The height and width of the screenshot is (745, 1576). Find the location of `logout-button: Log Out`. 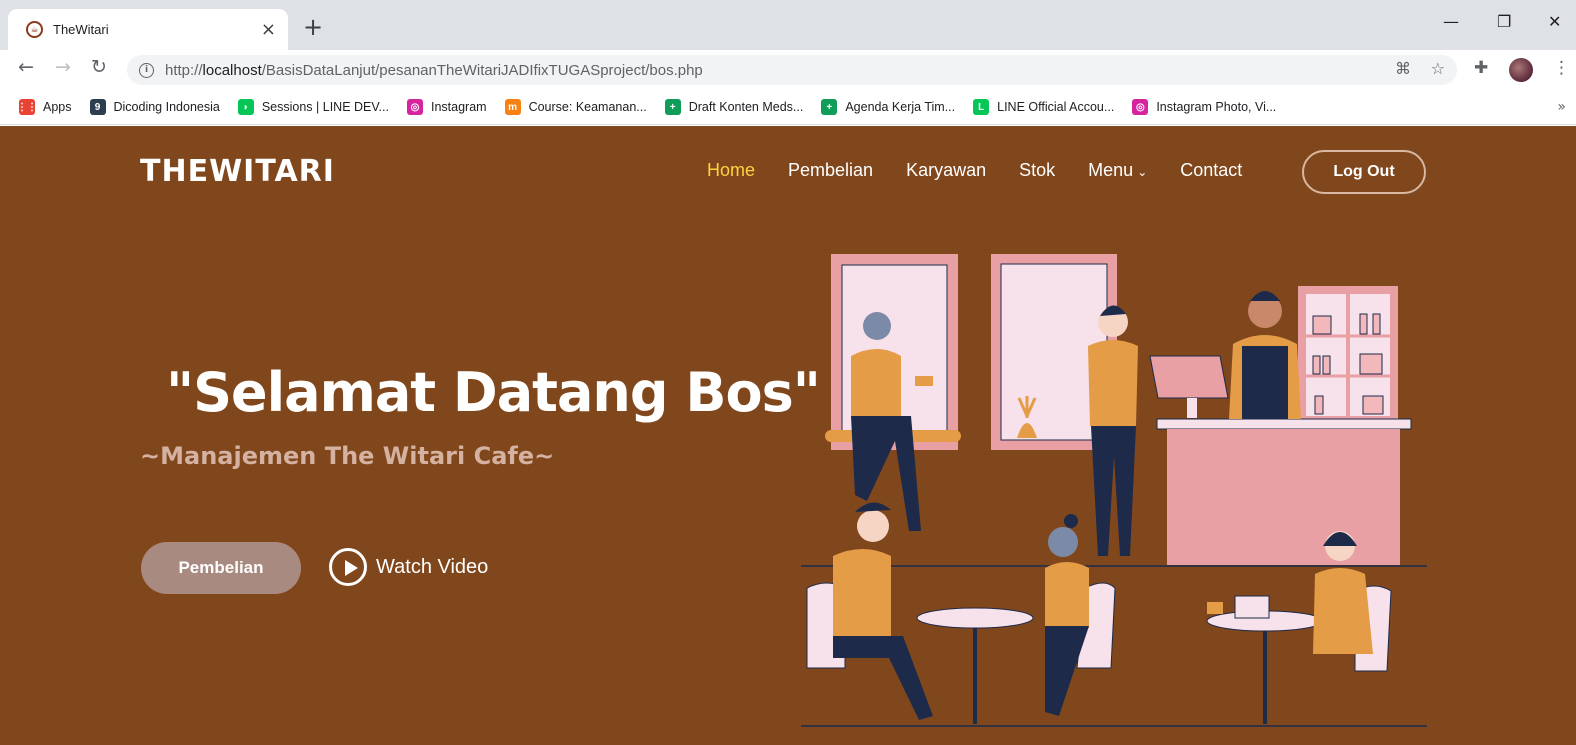

logout-button: Log Out is located at coordinates (1364, 172).